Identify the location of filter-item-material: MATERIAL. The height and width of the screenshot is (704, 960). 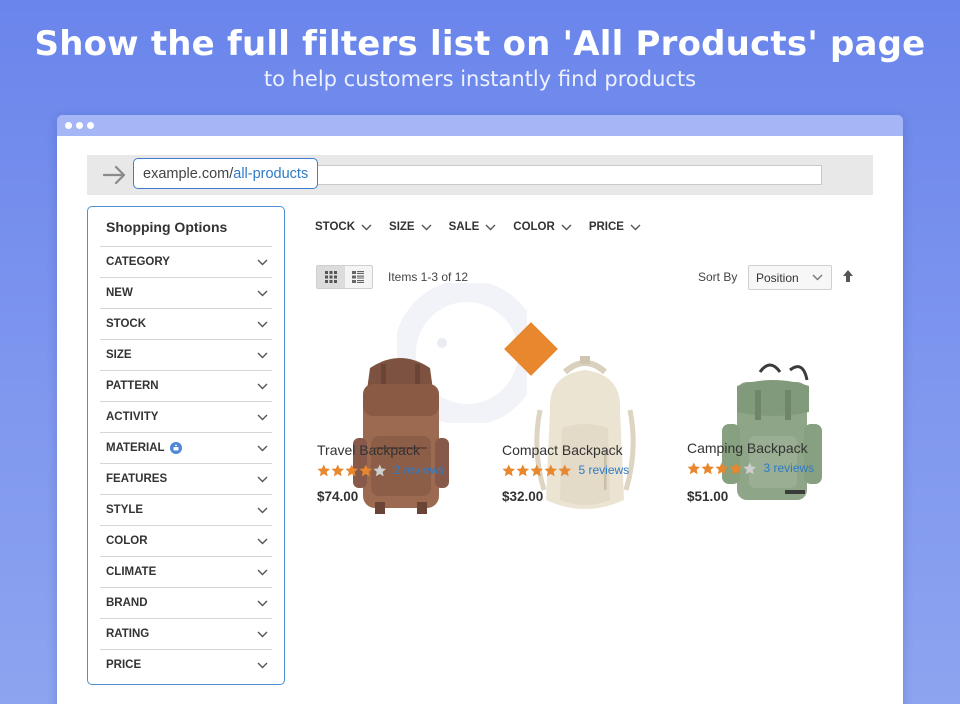
(186, 447).